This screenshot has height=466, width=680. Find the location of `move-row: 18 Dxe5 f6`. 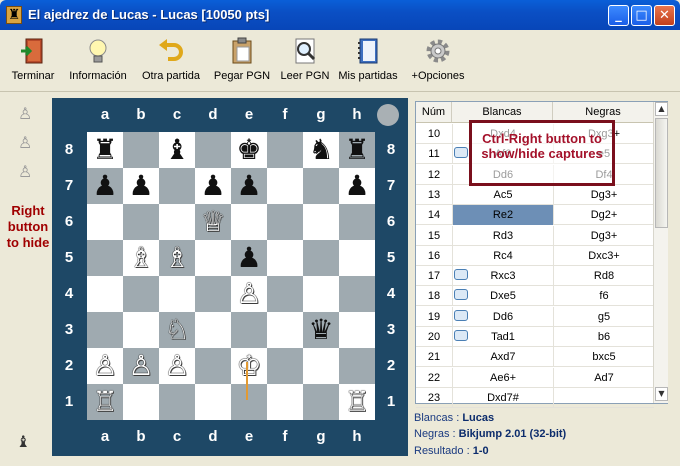

move-row: 18 Dxe5 f6 is located at coordinates (535, 296).